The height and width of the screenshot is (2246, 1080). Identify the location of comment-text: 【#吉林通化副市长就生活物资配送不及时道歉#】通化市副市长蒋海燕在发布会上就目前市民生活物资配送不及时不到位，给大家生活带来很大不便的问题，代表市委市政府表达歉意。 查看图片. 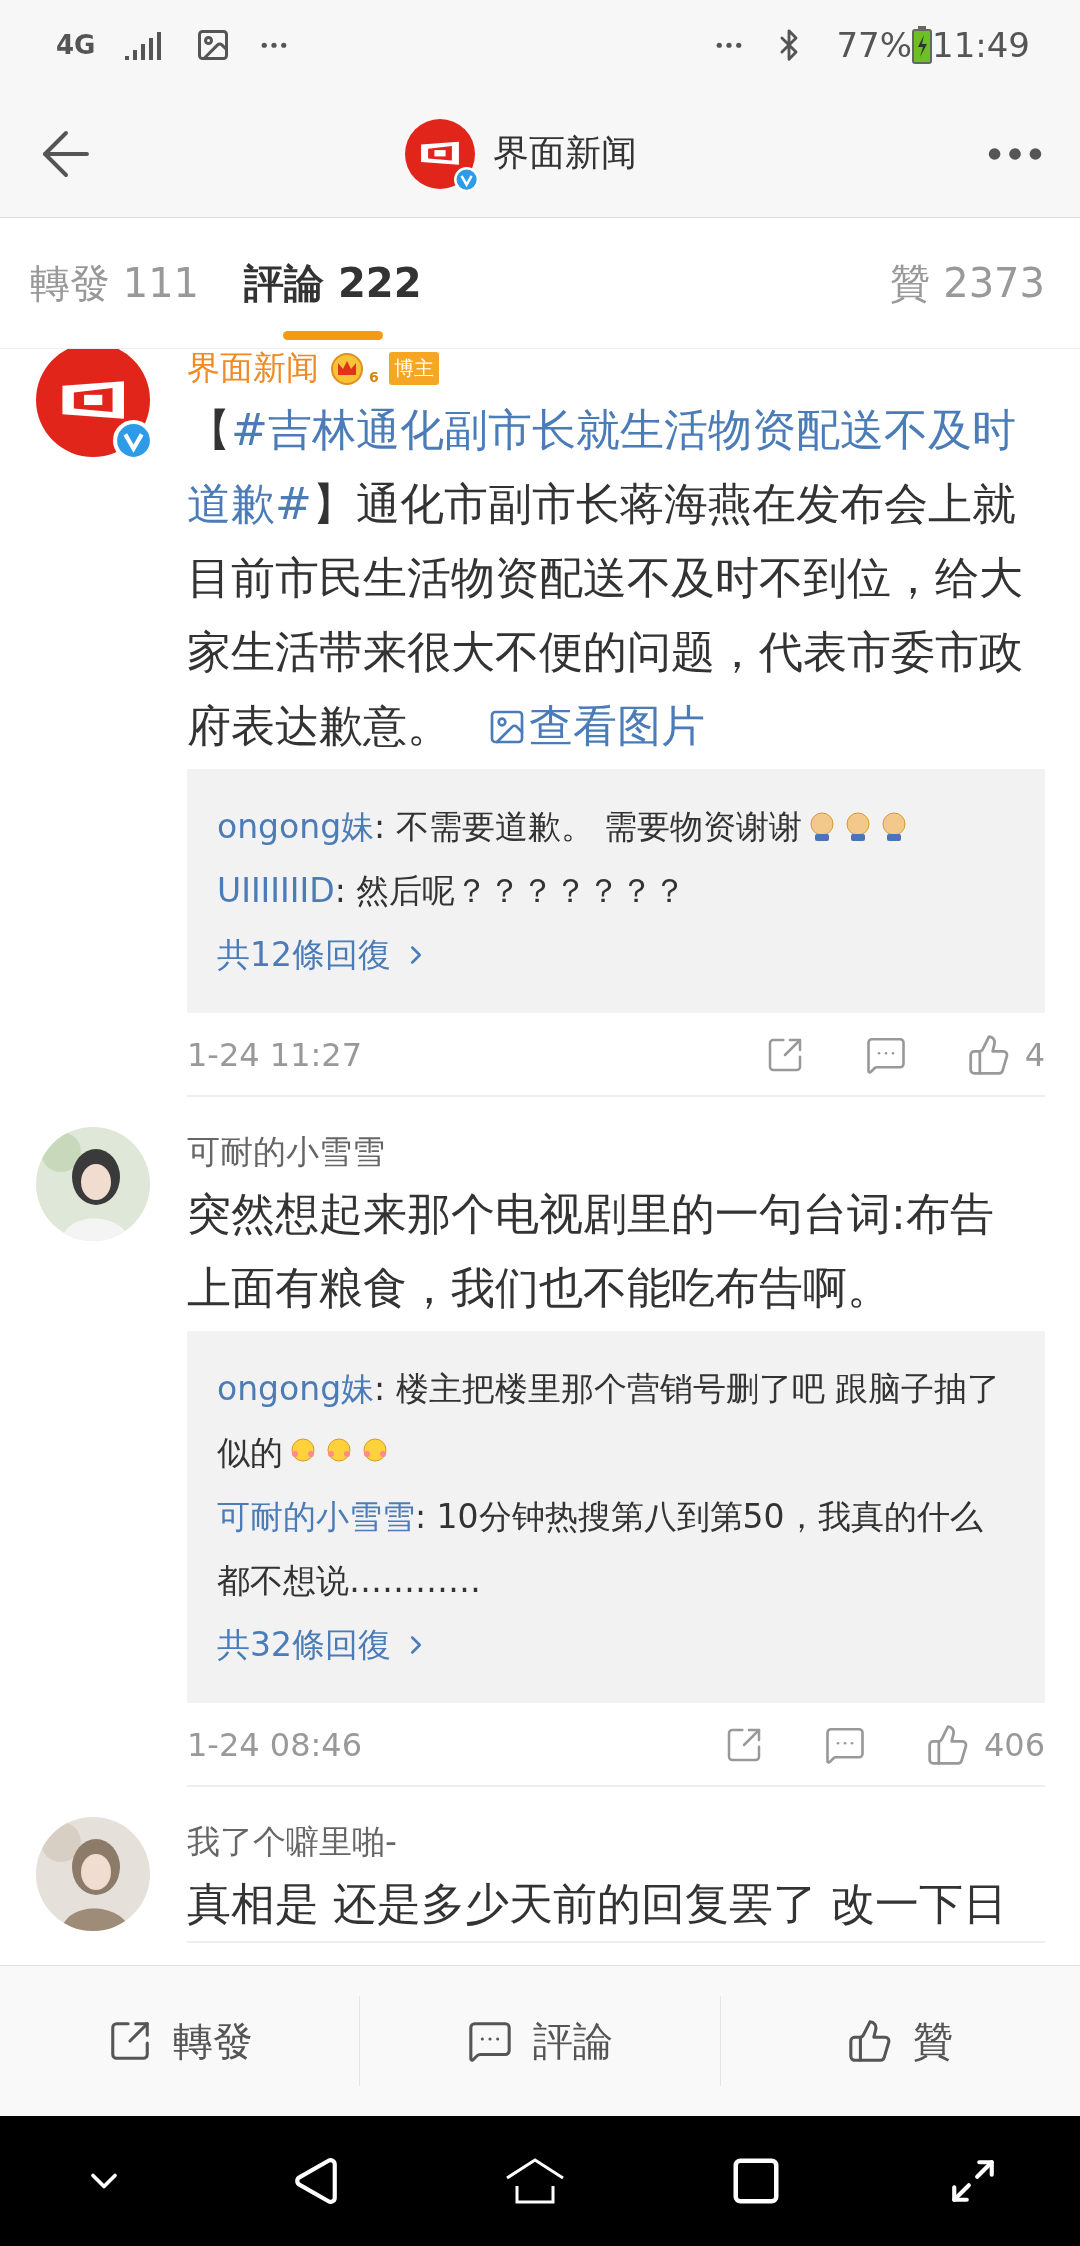
(605, 578).